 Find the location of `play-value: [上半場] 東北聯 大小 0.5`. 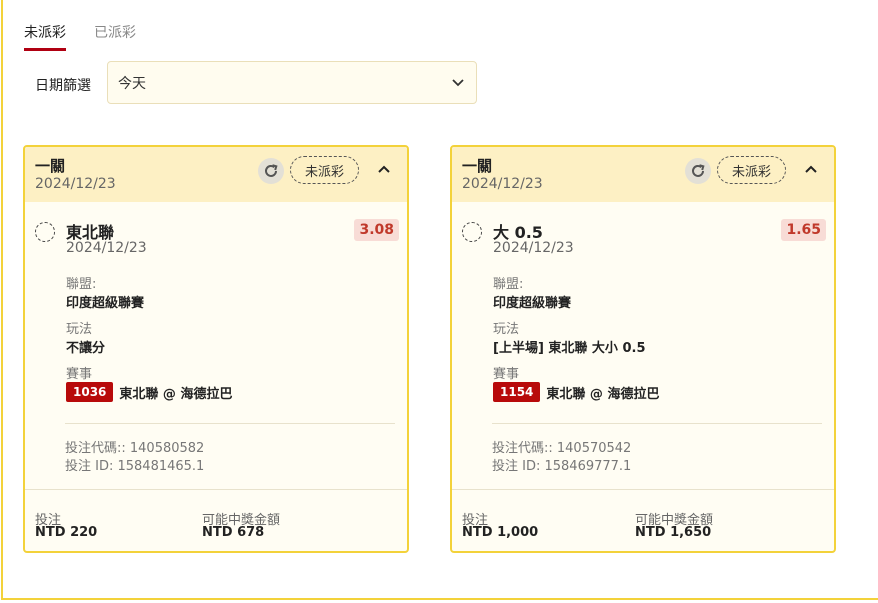

play-value: [上半場] 東北聯 大小 0.5 is located at coordinates (569, 348).